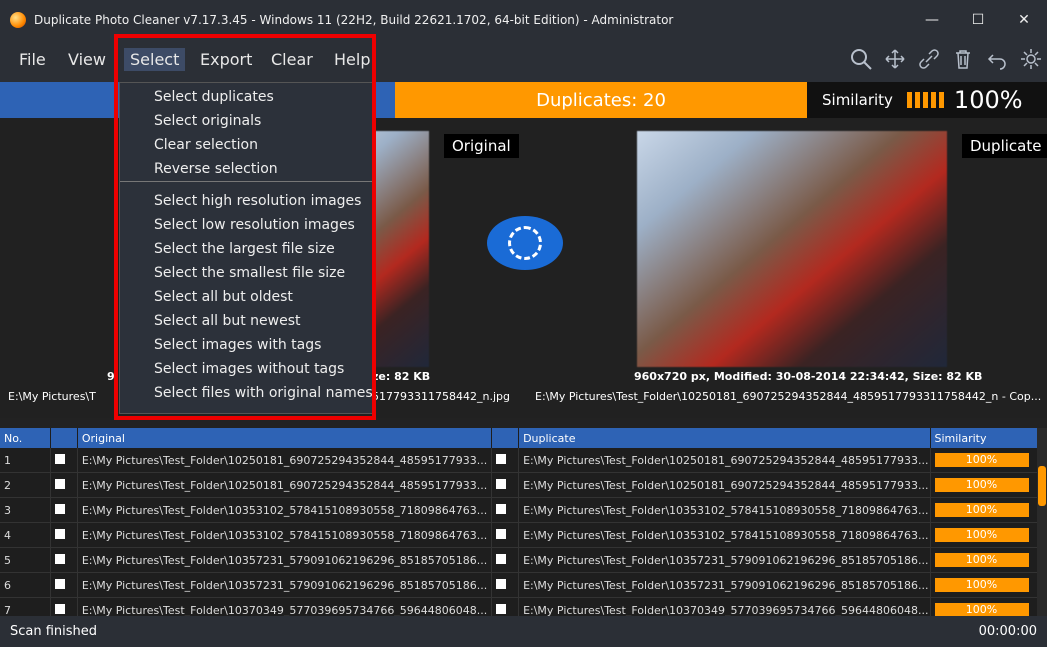 The width and height of the screenshot is (1047, 647). I want to click on link-icon, so click(929, 59).